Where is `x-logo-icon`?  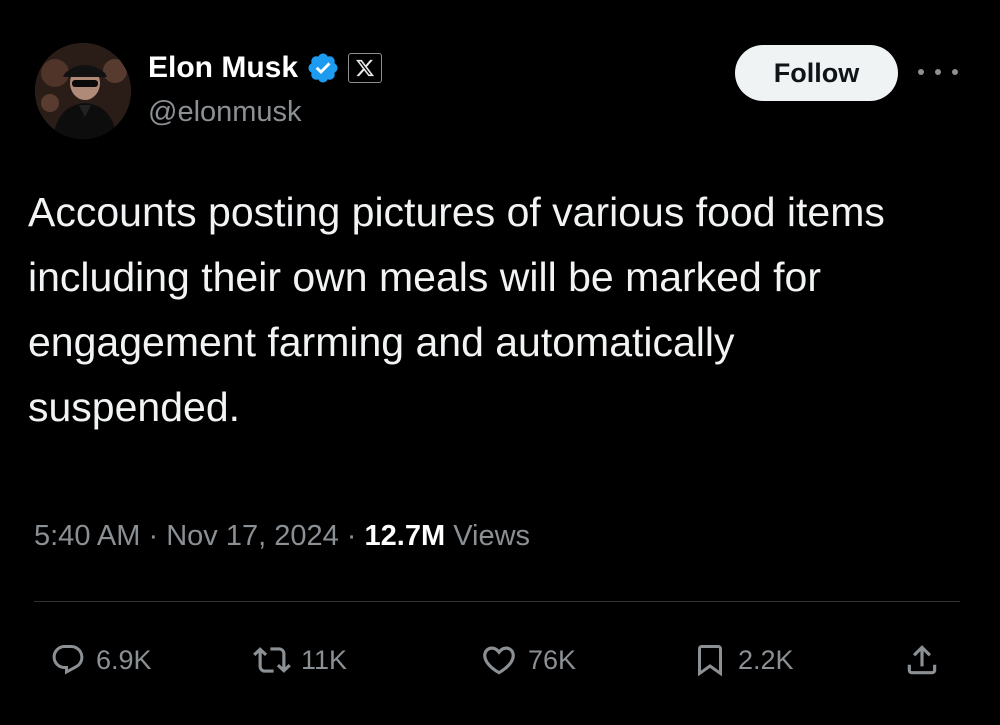 x-logo-icon is located at coordinates (365, 68).